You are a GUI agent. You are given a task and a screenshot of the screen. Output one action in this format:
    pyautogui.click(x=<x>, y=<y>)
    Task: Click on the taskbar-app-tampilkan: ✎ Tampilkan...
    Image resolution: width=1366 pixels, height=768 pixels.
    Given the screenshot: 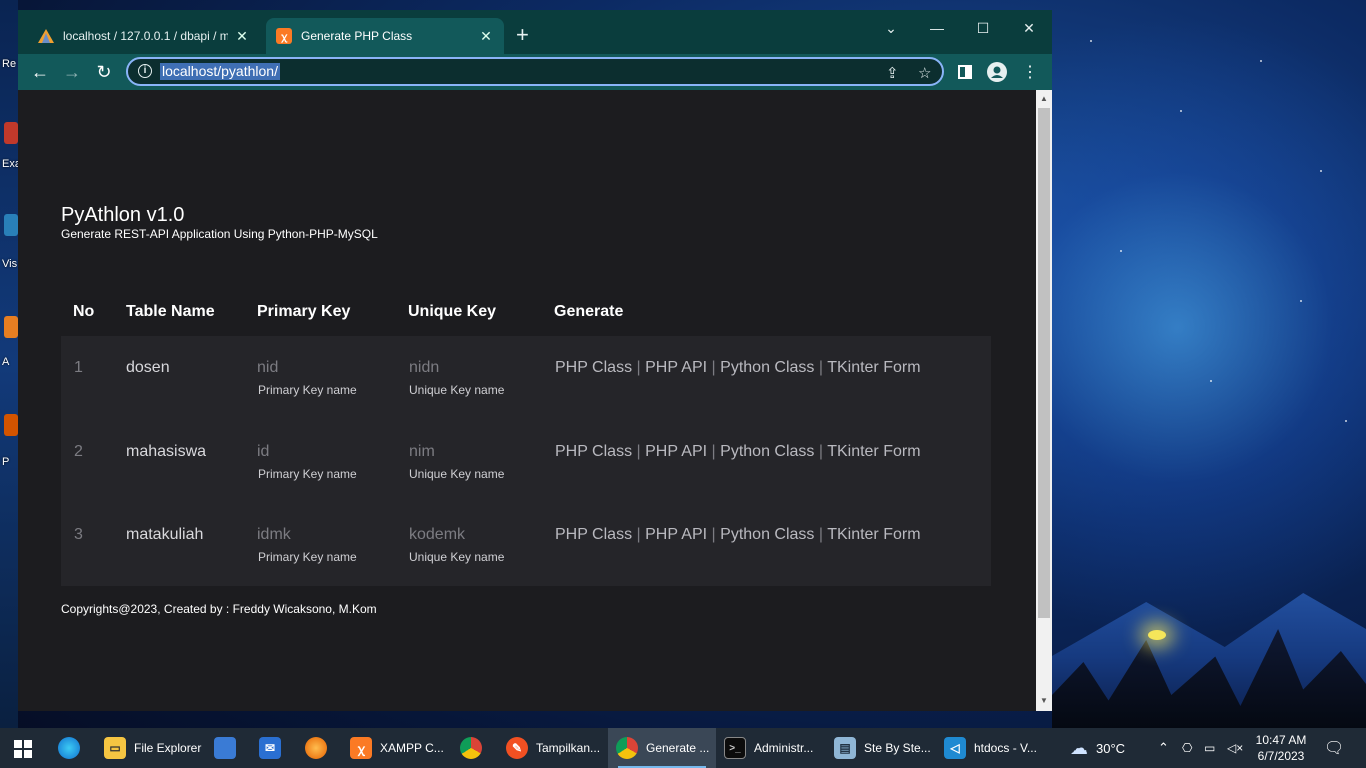 What is the action you would take?
    pyautogui.click(x=550, y=748)
    